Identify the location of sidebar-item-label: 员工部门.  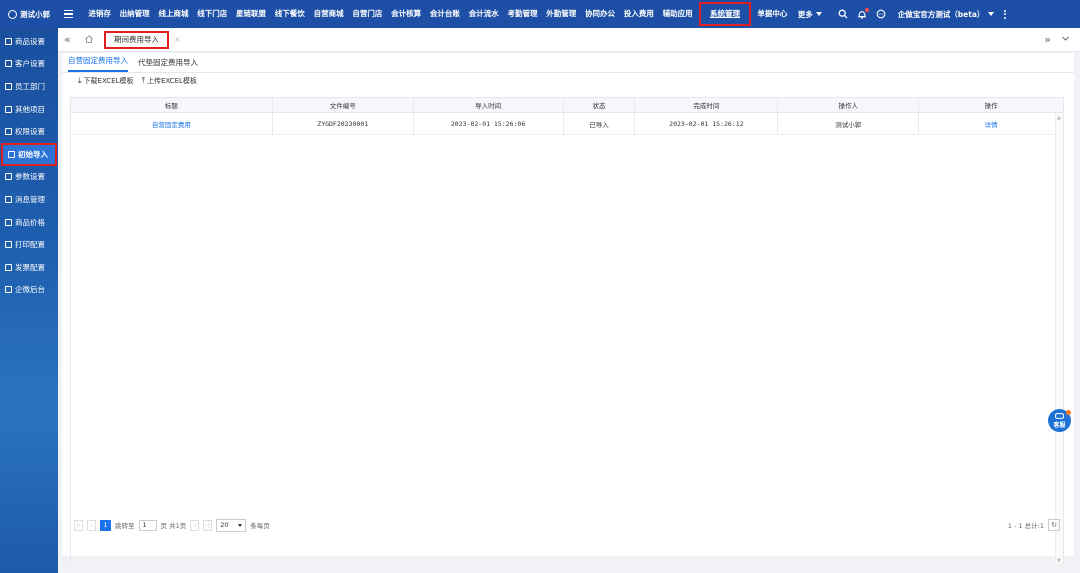
(30, 86).